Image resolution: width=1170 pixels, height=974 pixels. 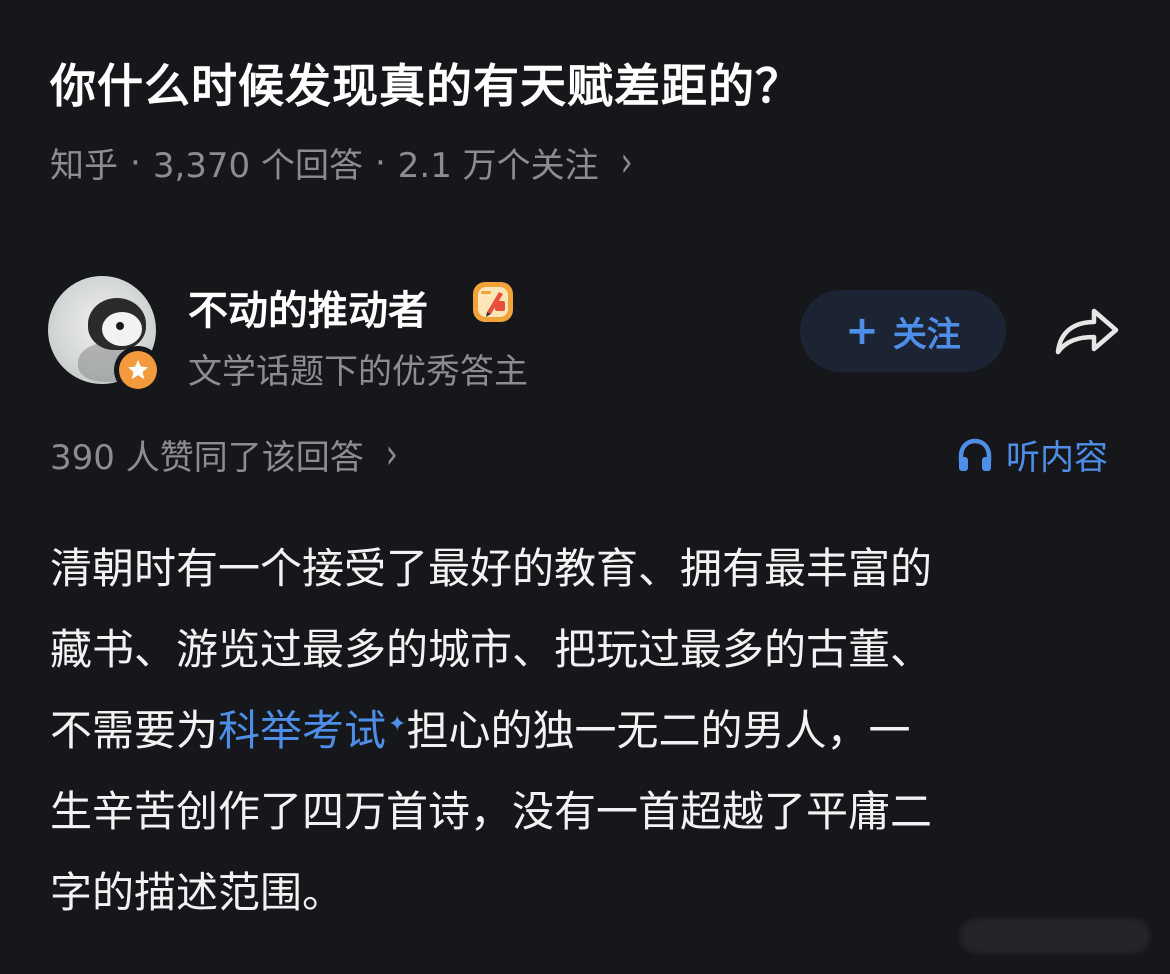 I want to click on answer-text: 担心的独一无二的男人，一, so click(x=658, y=730).